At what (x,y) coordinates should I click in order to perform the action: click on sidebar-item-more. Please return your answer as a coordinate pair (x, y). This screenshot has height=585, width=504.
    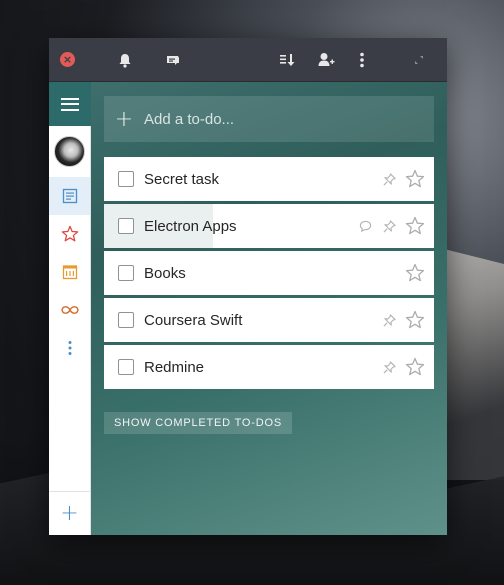
    Looking at the image, I should click on (69, 348).